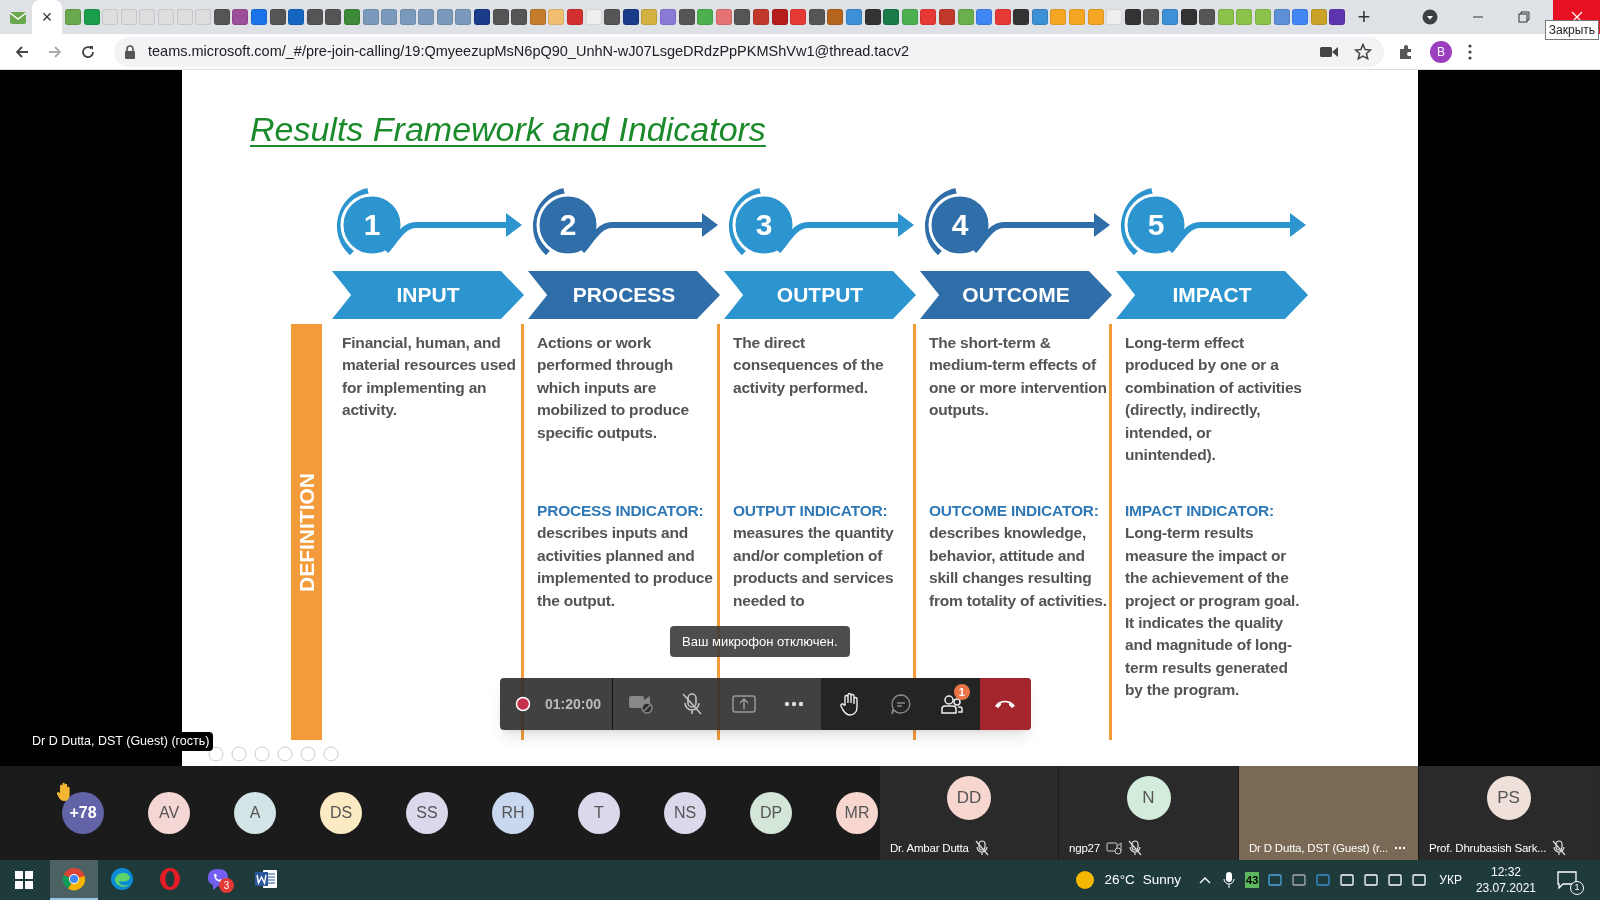  Describe the element at coordinates (341, 813) in the screenshot. I see `participant-avatar: DS` at that location.